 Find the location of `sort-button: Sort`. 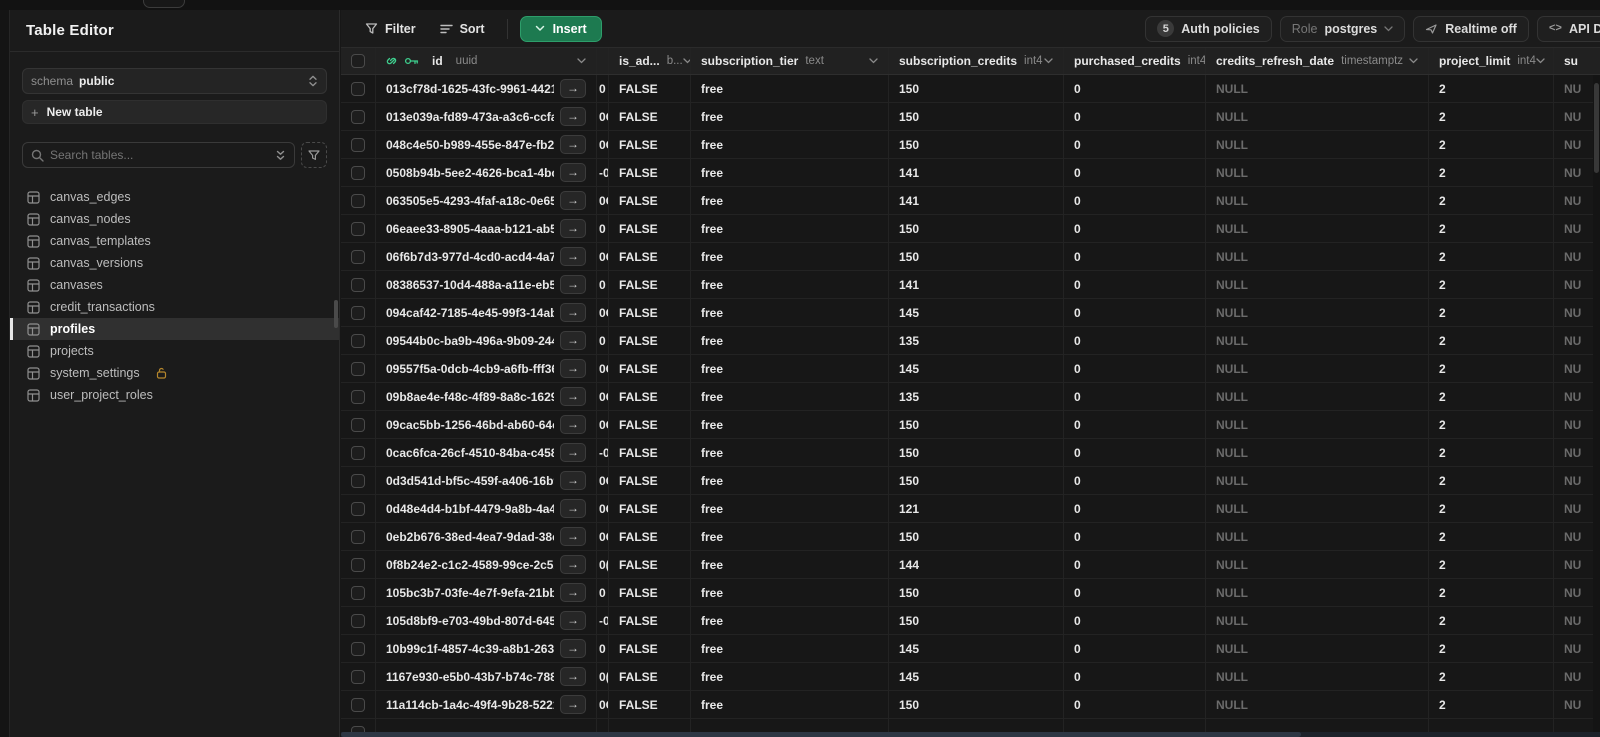

sort-button: Sort is located at coordinates (462, 29).